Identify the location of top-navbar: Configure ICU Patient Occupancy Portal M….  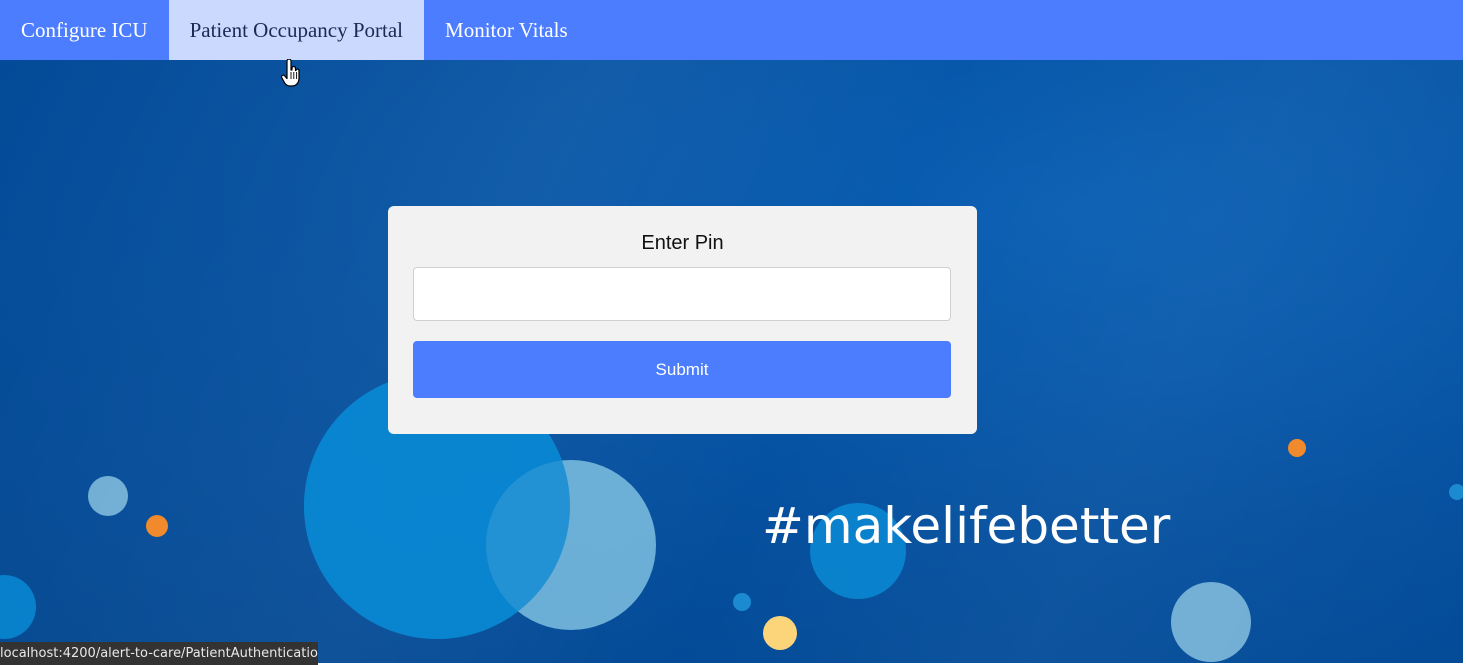
(731, 30).